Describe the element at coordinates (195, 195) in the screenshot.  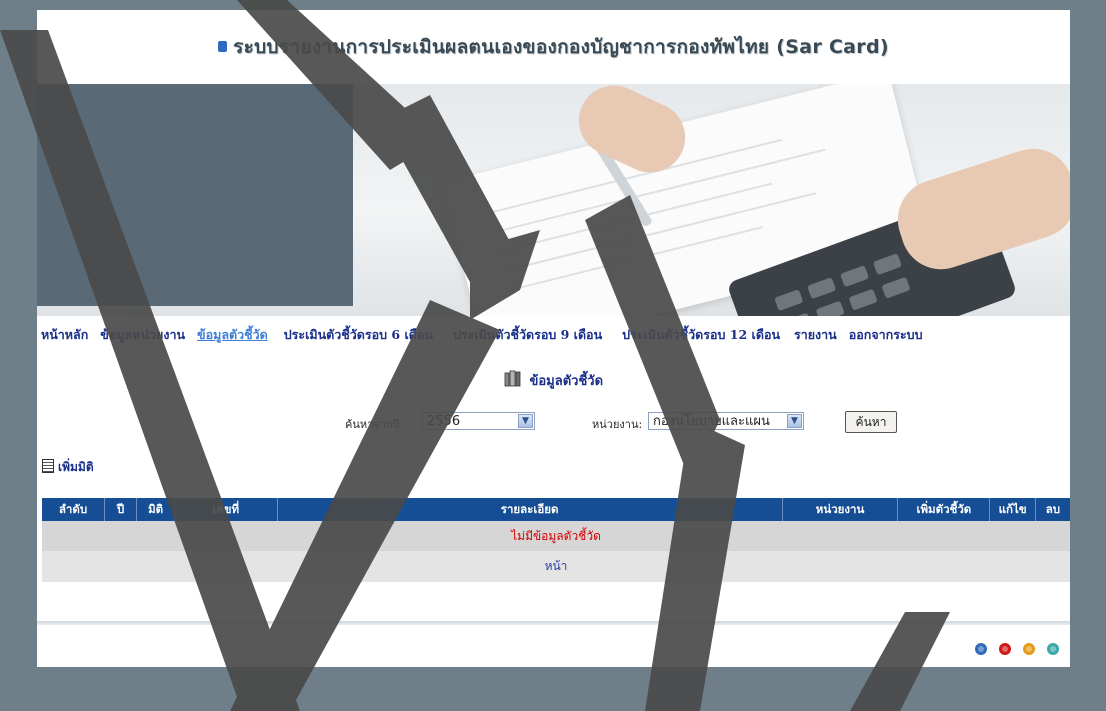
I see `banner-dark-panel` at that location.